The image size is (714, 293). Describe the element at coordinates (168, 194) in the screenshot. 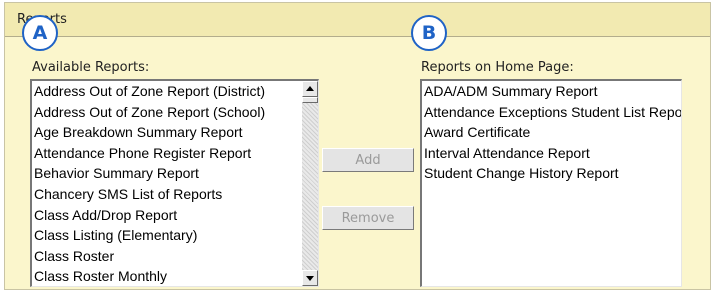

I see `list-item: Chancery SMS List of Reports` at that location.